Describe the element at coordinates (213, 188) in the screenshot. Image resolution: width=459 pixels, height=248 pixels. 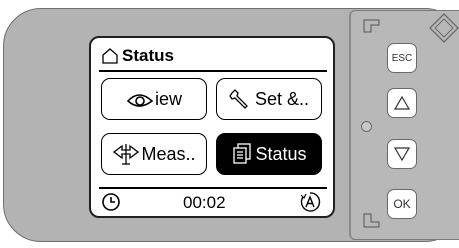
I see `footer-divider` at that location.